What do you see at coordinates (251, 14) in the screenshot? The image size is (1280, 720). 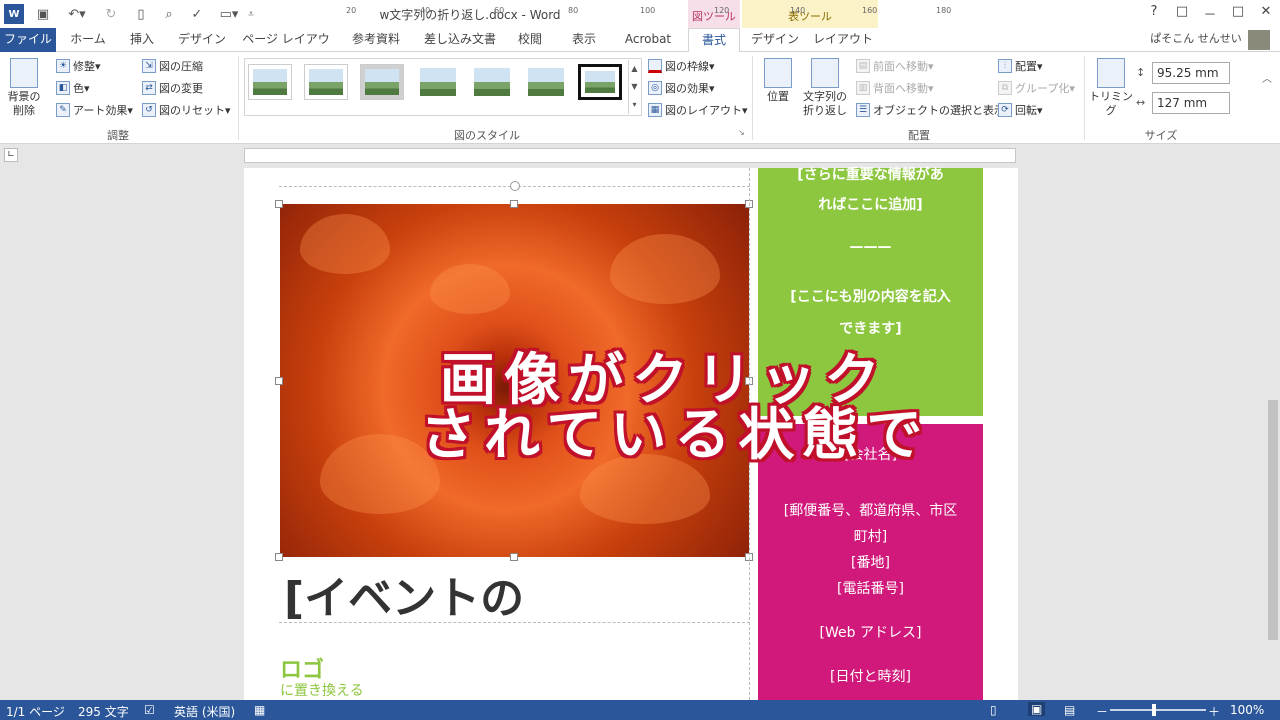 I see `customize-qat-icon: ⩡` at bounding box center [251, 14].